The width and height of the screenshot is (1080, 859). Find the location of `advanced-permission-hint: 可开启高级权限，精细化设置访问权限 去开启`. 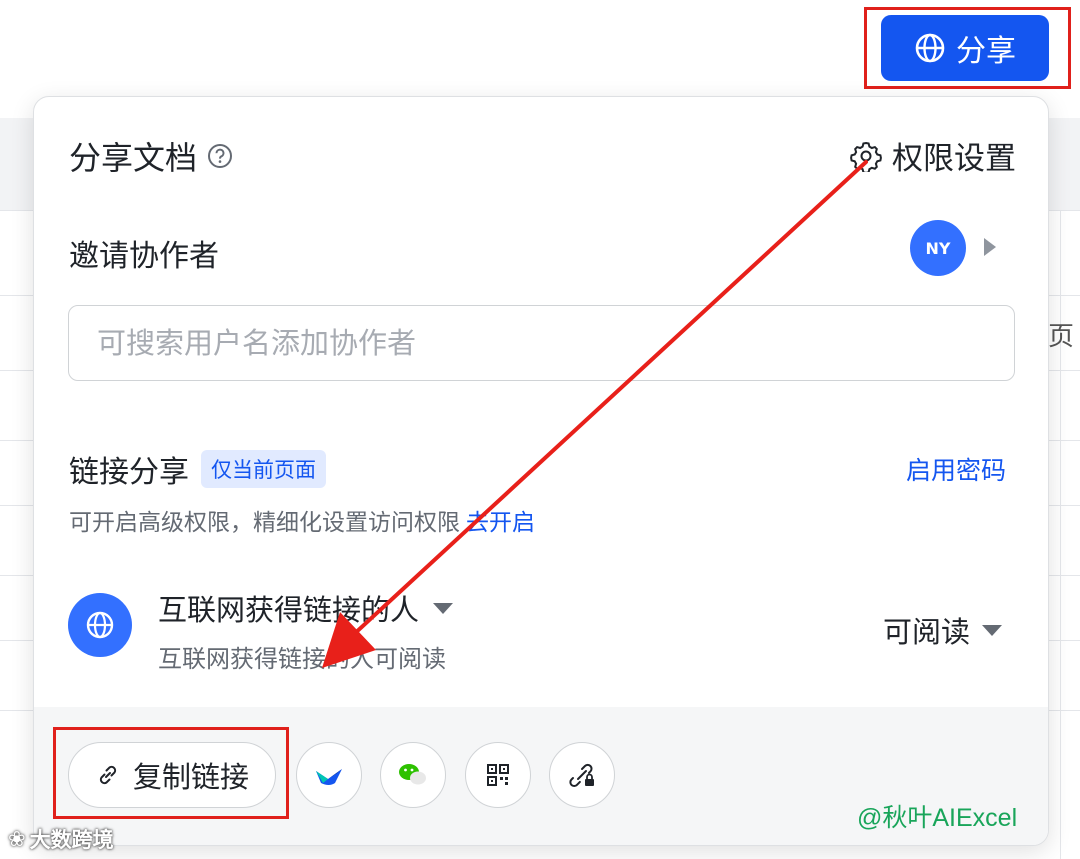

advanced-permission-hint: 可开启高级权限，精细化设置访问权限 去开启 is located at coordinates (302, 520).